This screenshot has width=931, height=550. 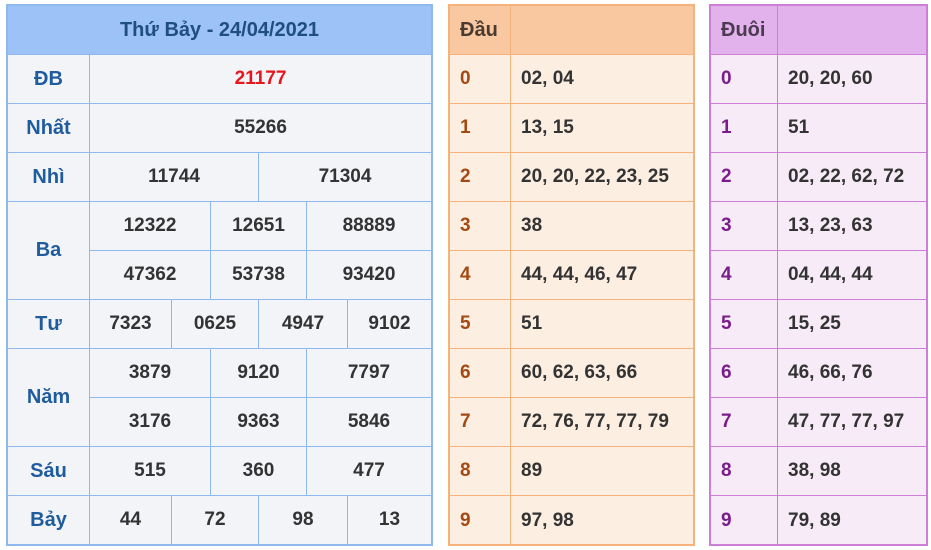 What do you see at coordinates (480, 79) in the screenshot?
I see `dau-digit: 0` at bounding box center [480, 79].